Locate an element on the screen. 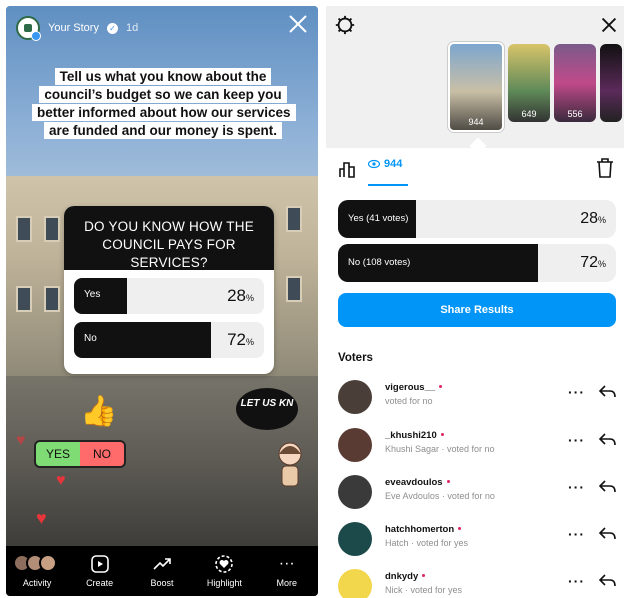  girl-sticker is located at coordinates (290, 464).